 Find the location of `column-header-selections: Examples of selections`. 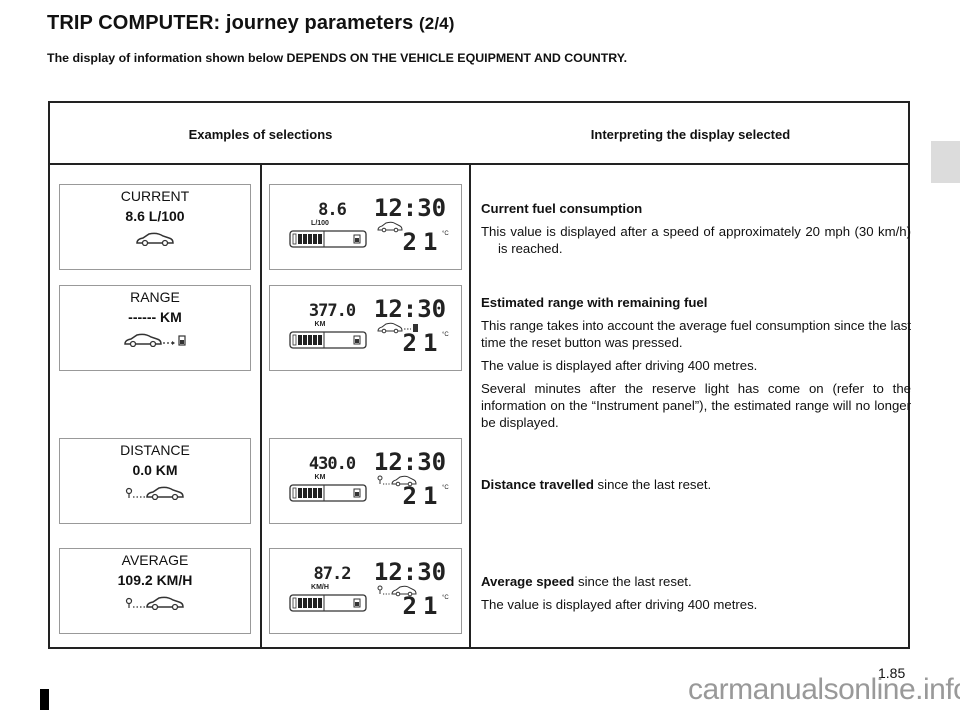

column-header-selections: Examples of selections is located at coordinates (260, 134).